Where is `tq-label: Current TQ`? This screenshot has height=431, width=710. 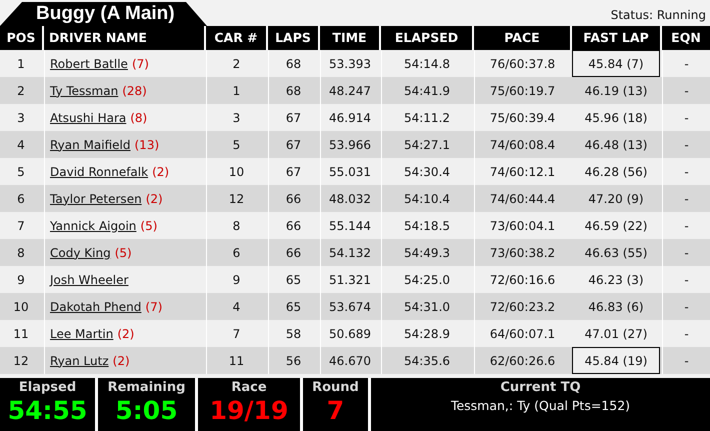
tq-label: Current TQ is located at coordinates (540, 388).